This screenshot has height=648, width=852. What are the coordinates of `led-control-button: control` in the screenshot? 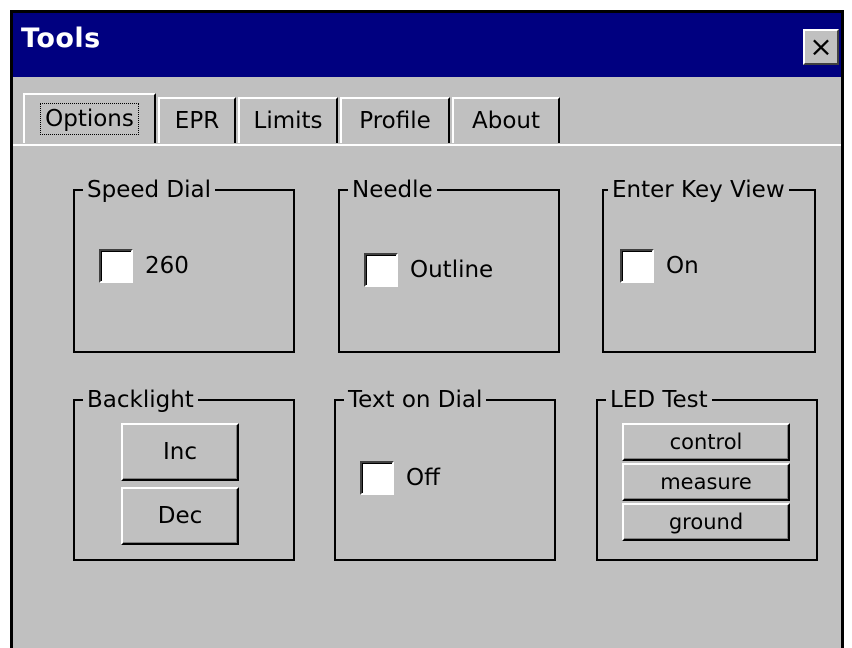 It's located at (706, 442).